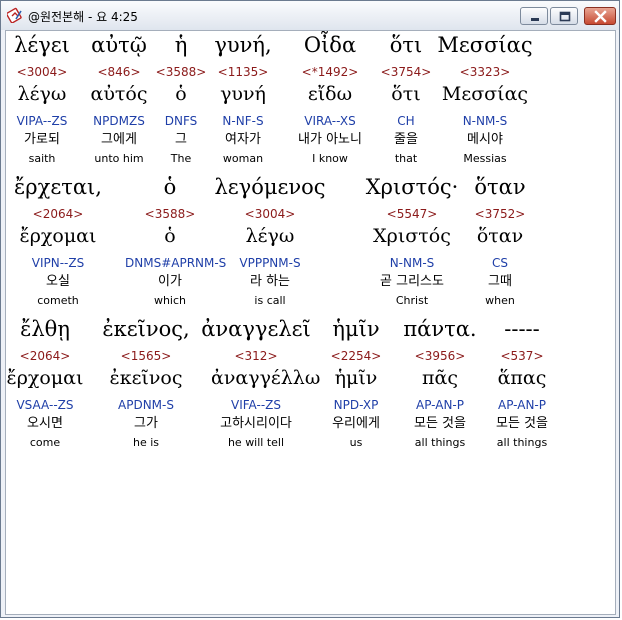 Image resolution: width=622 pixels, height=620 pixels. Describe the element at coordinates (243, 94) in the screenshot. I see `lexical-form: γυνή` at that location.